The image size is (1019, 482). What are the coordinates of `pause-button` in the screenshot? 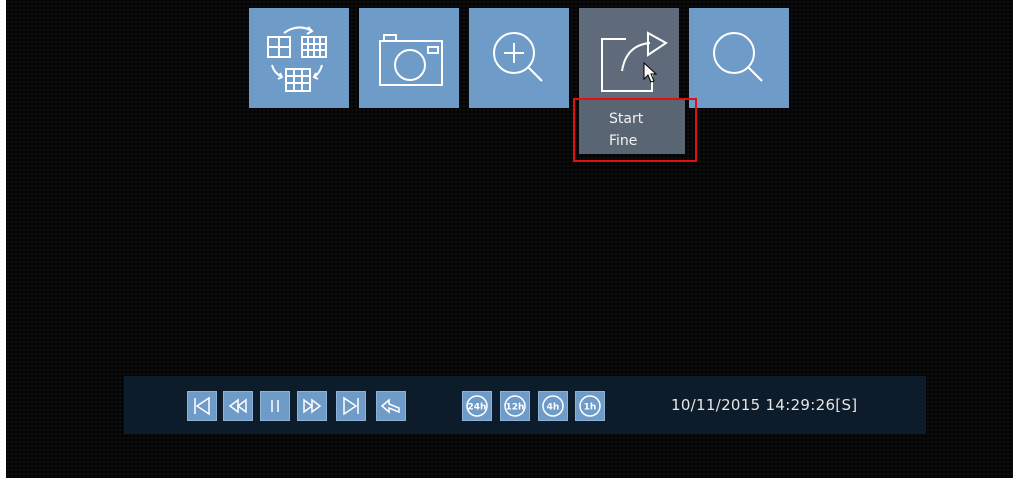 It's located at (275, 406).